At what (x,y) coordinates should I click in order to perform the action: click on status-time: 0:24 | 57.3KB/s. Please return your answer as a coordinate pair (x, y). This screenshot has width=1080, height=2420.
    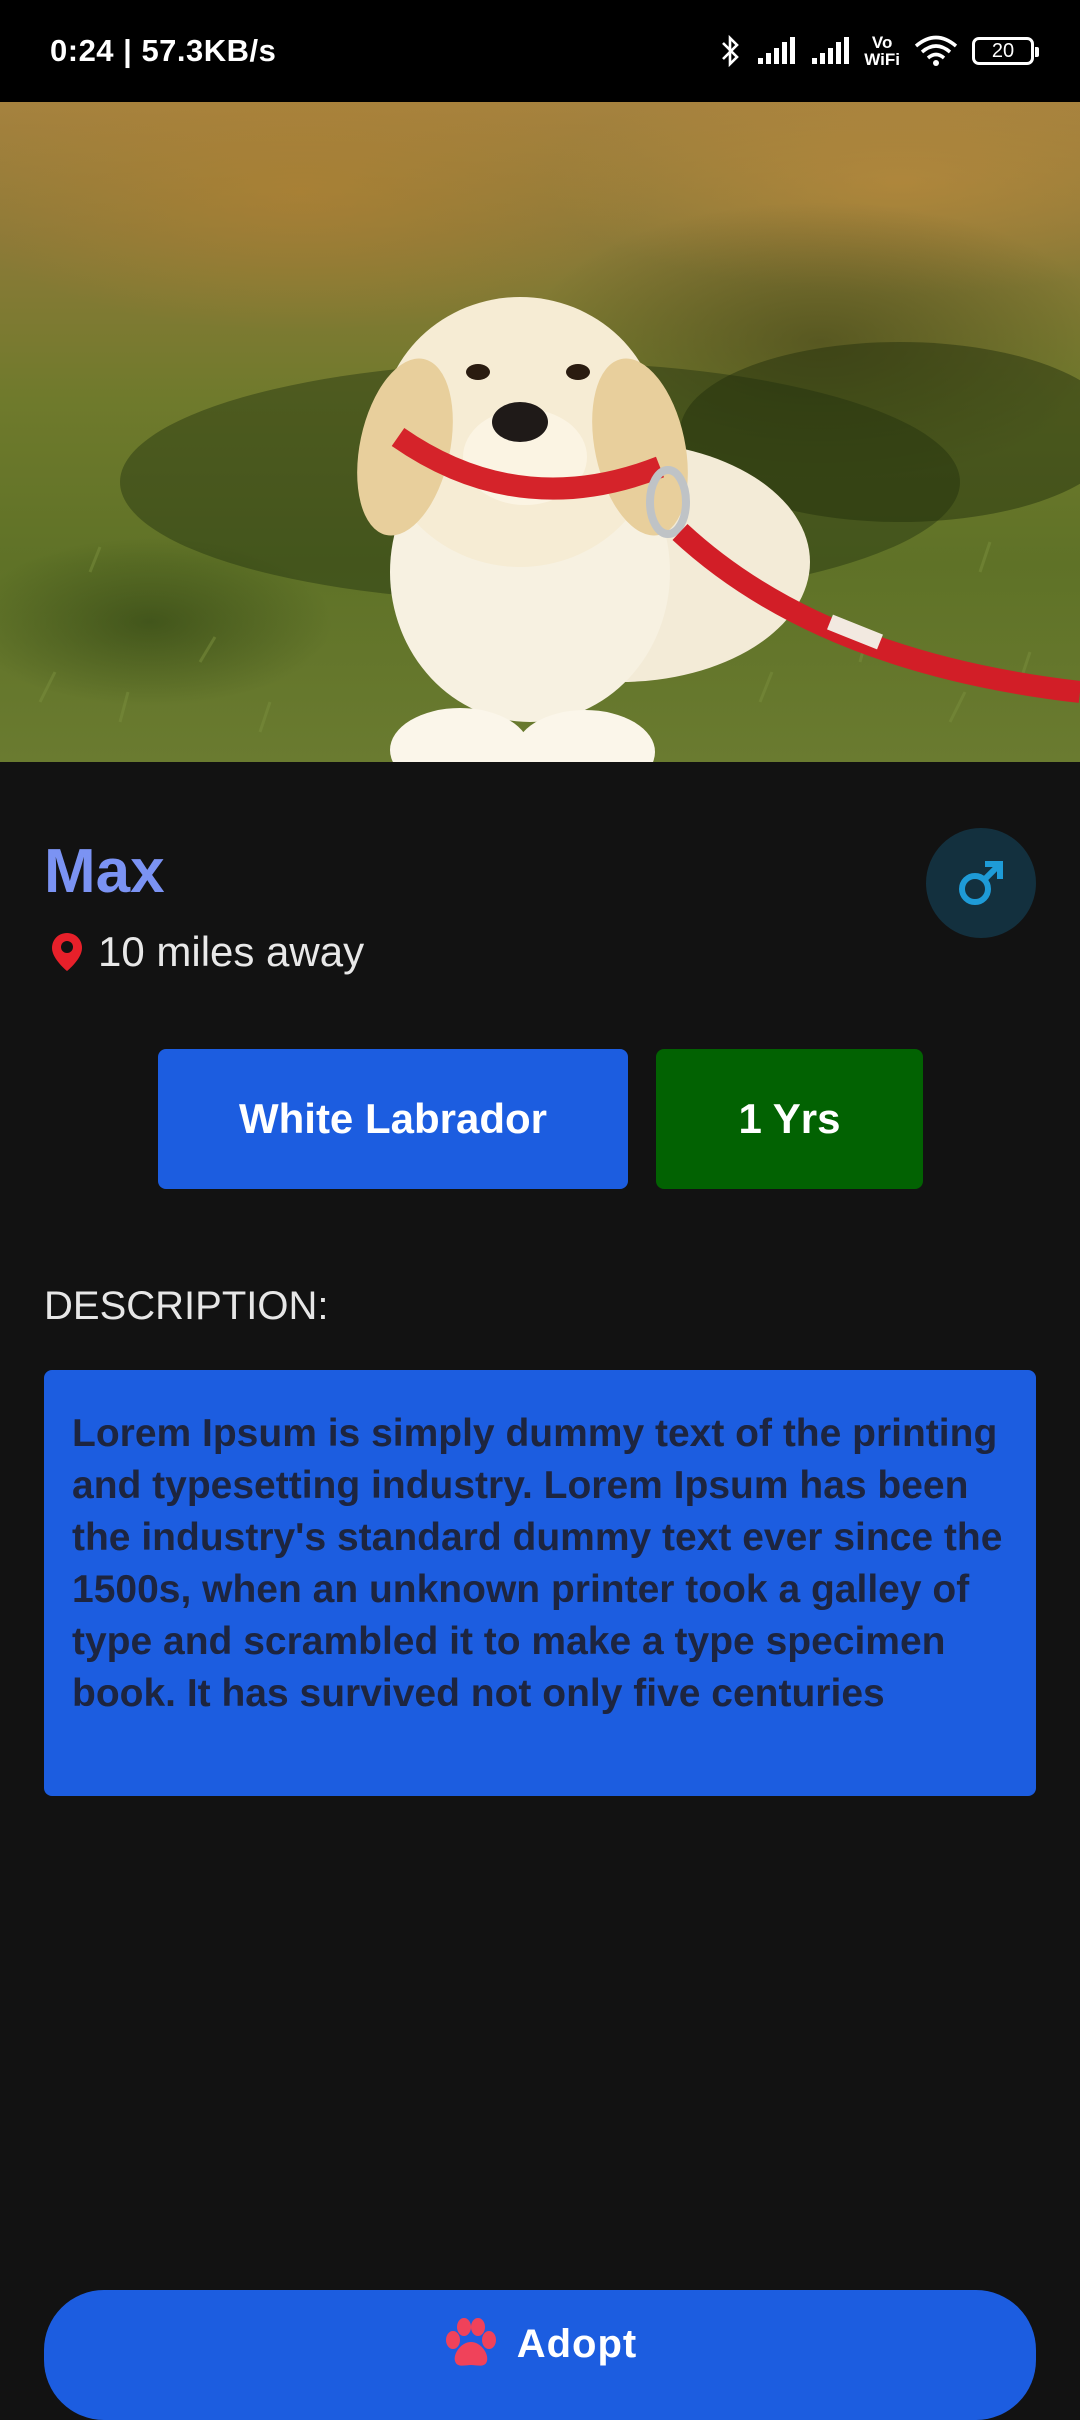
    Looking at the image, I should click on (163, 50).